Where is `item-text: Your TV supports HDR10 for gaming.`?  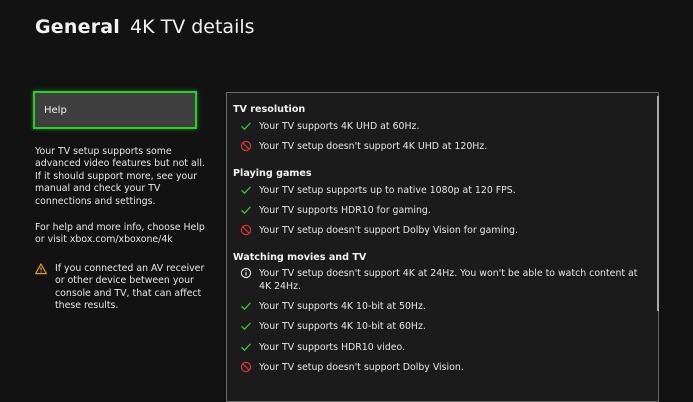
item-text: Your TV supports HDR10 for gaming. is located at coordinates (345, 210).